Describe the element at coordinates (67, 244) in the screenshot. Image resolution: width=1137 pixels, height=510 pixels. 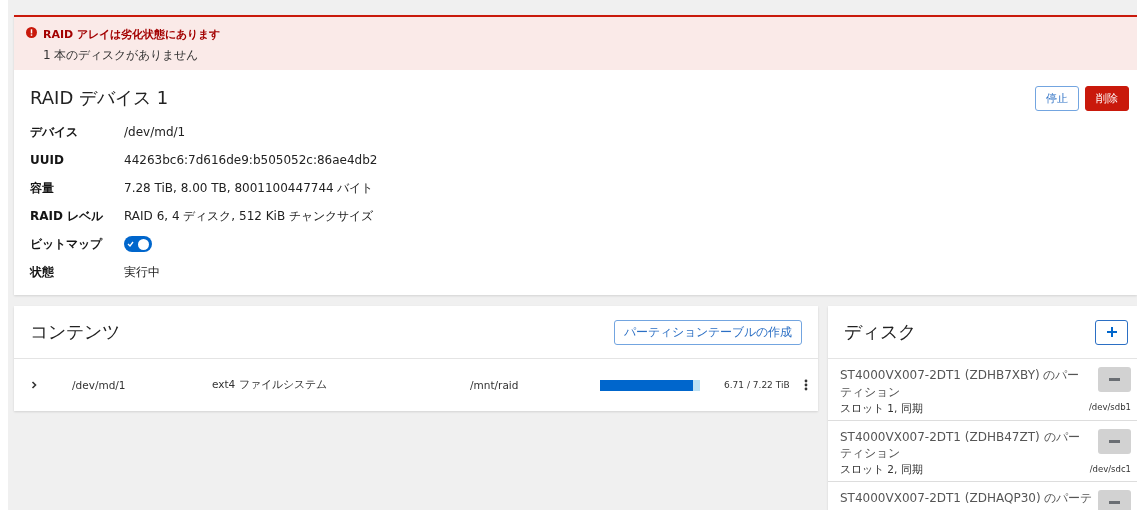
I see `field-label: ビットマップ` at that location.